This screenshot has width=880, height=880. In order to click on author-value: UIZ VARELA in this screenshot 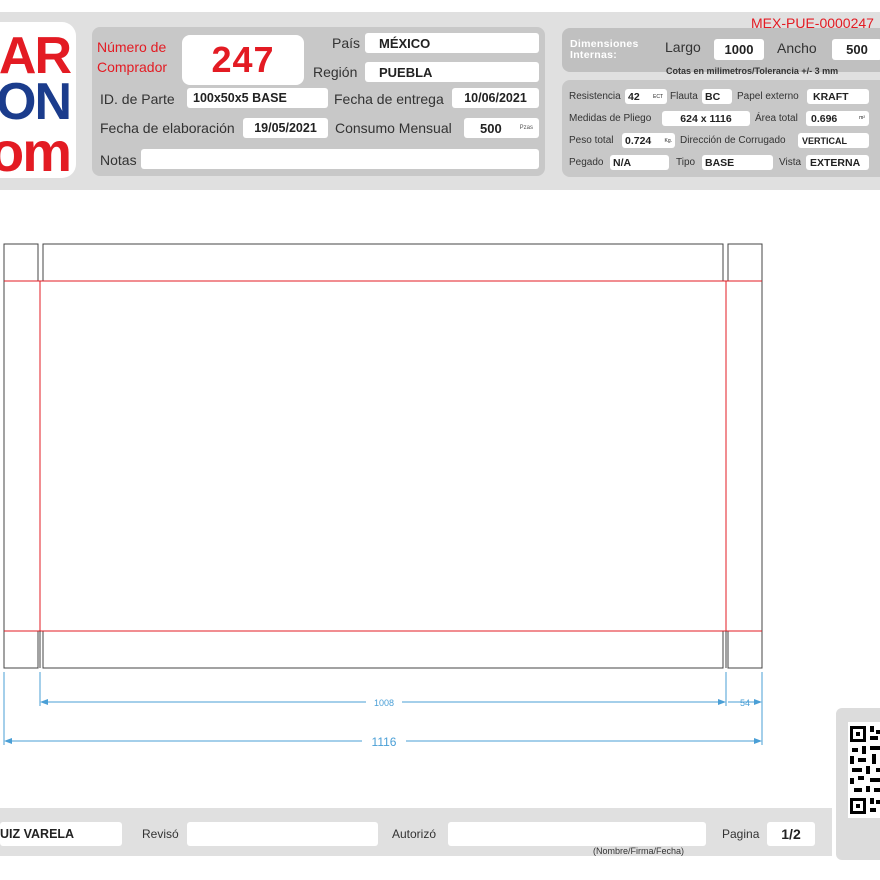, I will do `click(37, 834)`.